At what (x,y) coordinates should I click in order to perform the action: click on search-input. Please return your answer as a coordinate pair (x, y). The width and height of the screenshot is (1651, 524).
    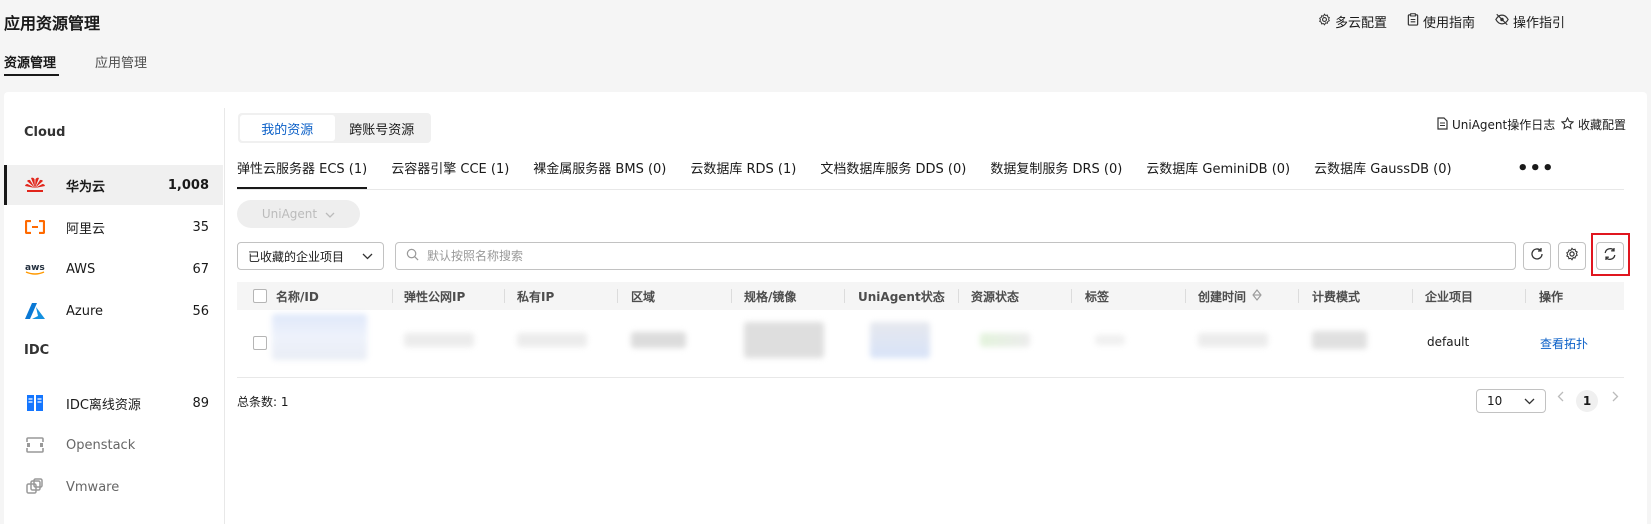
    Looking at the image, I should click on (966, 256).